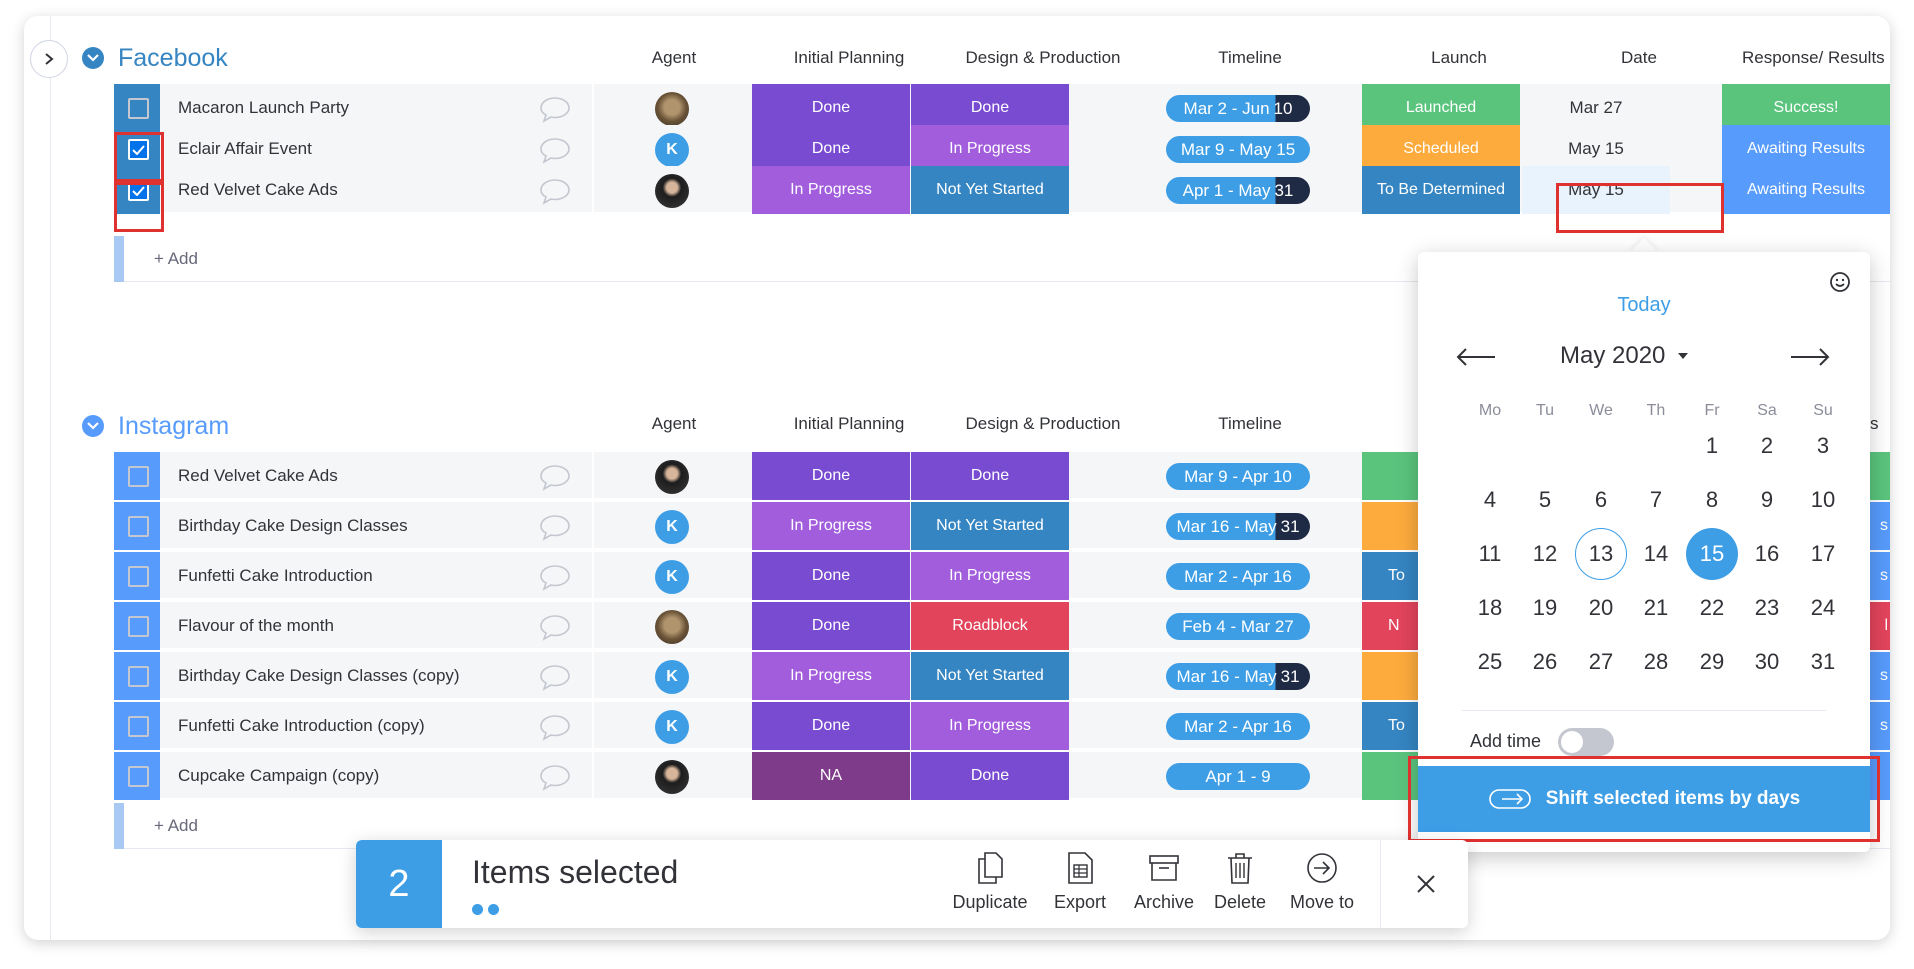  I want to click on emoji-icon, so click(1840, 282).